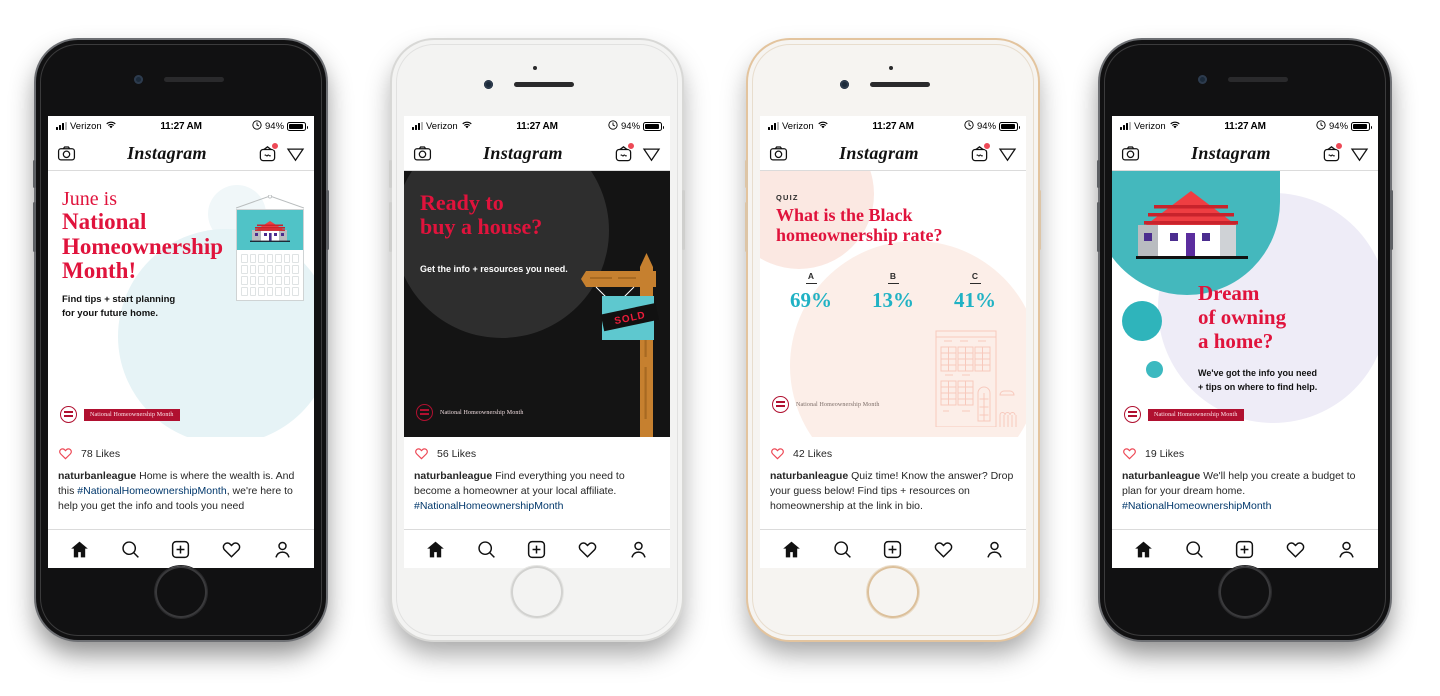 The width and height of the screenshot is (1440, 696). Describe the element at coordinates (488, 506) in the screenshot. I see `caption-hashtag-2: #NationalHomeownershipMonth` at that location.